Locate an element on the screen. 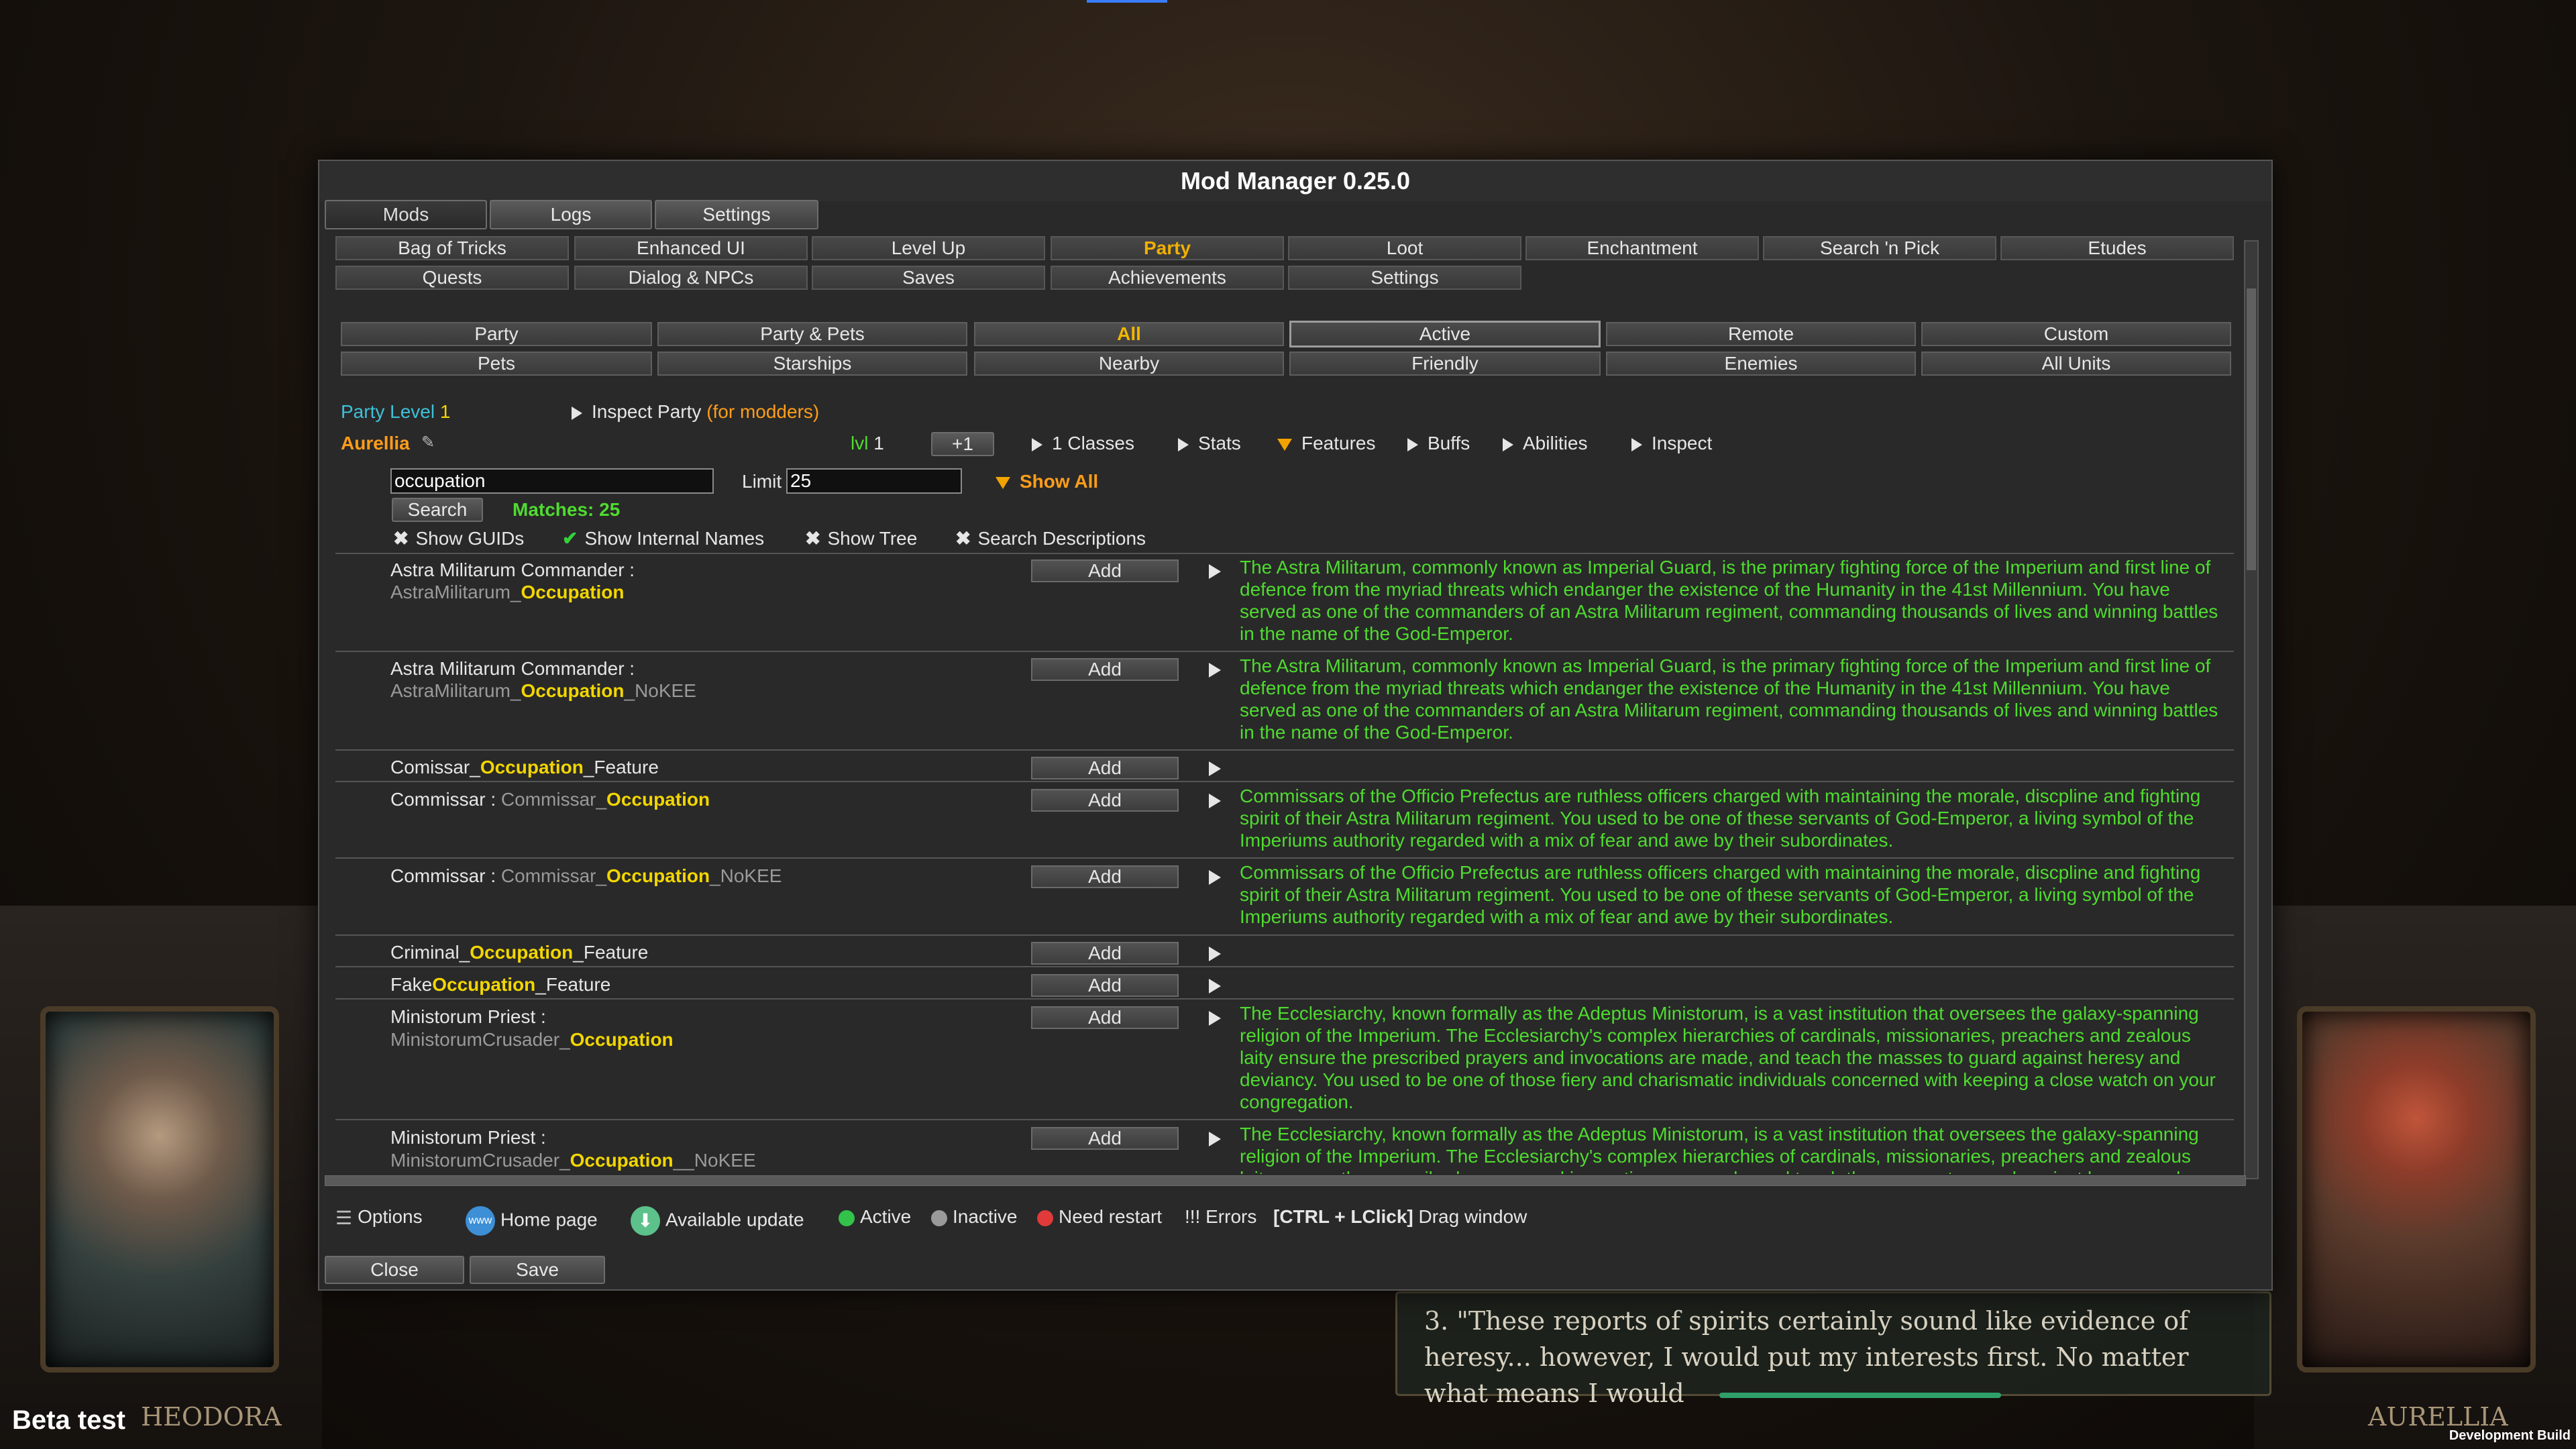 The image size is (2576, 1449). vertical-scrollbar is located at coordinates (2251, 709).